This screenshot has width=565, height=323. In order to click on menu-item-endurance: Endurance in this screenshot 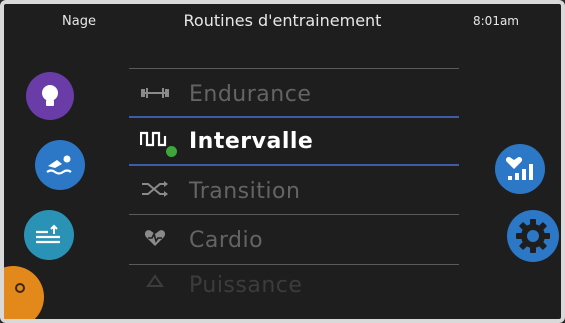, I will do `click(225, 94)`.